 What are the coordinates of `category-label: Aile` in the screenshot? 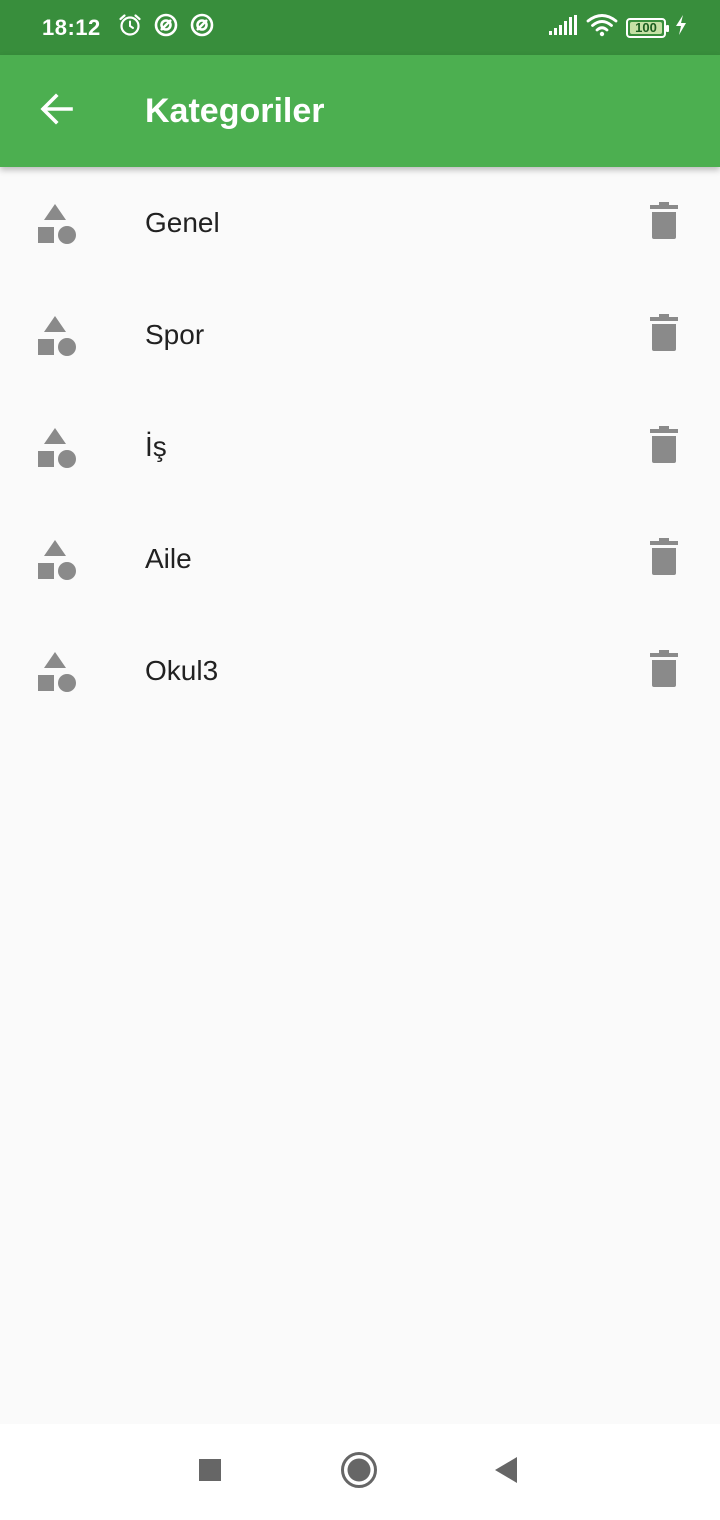 It's located at (168, 558).